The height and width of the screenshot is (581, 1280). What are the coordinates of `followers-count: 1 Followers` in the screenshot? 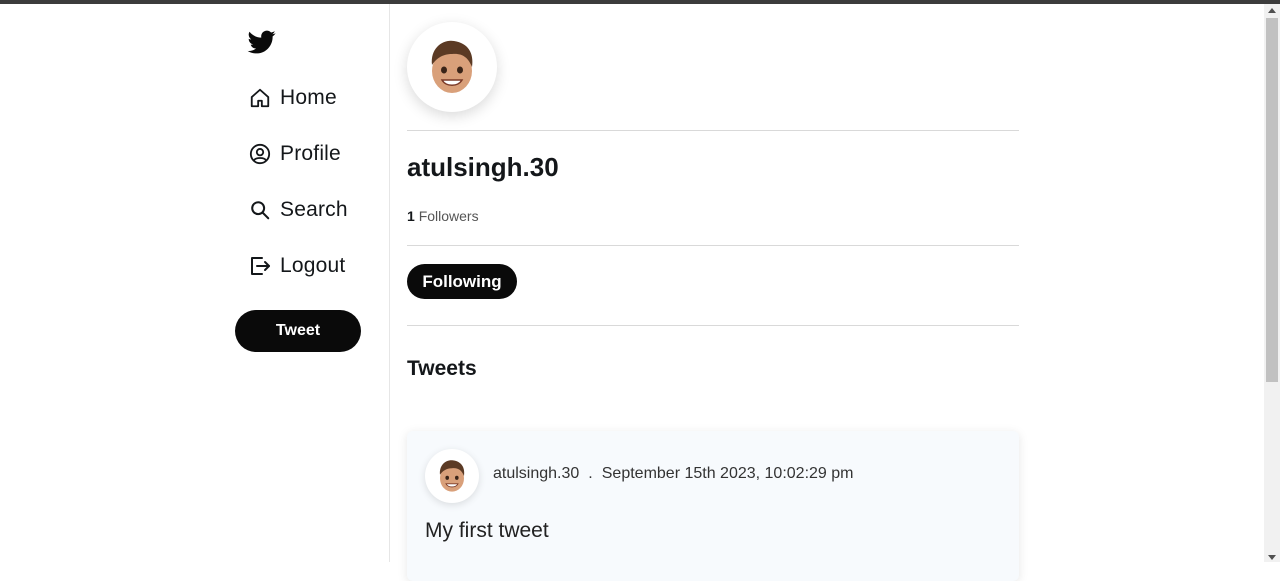 It's located at (443, 216).